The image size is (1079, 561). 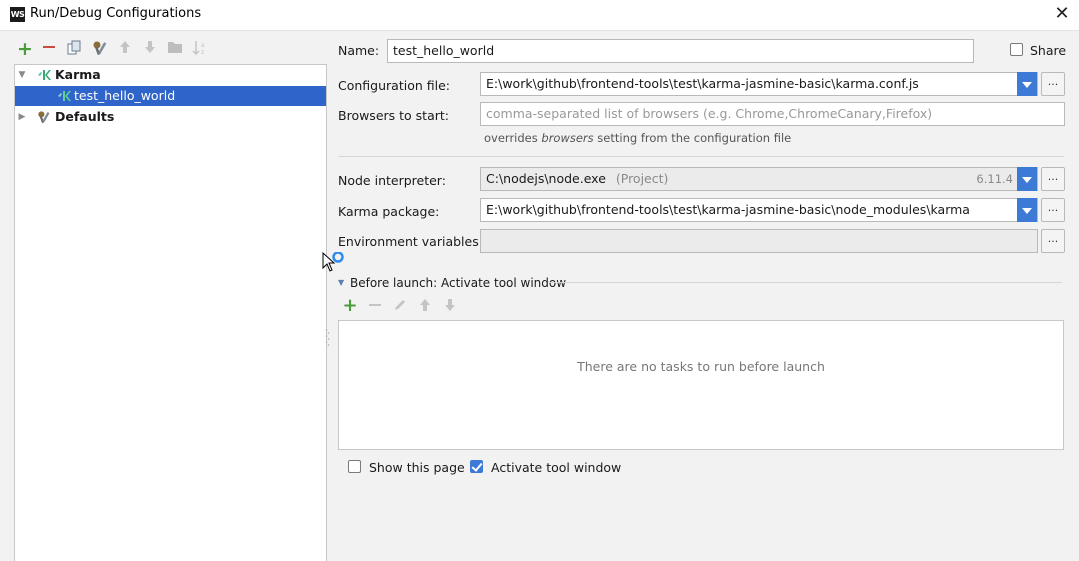 What do you see at coordinates (85, 116) in the screenshot?
I see `tree-item-label: Defaults` at bounding box center [85, 116].